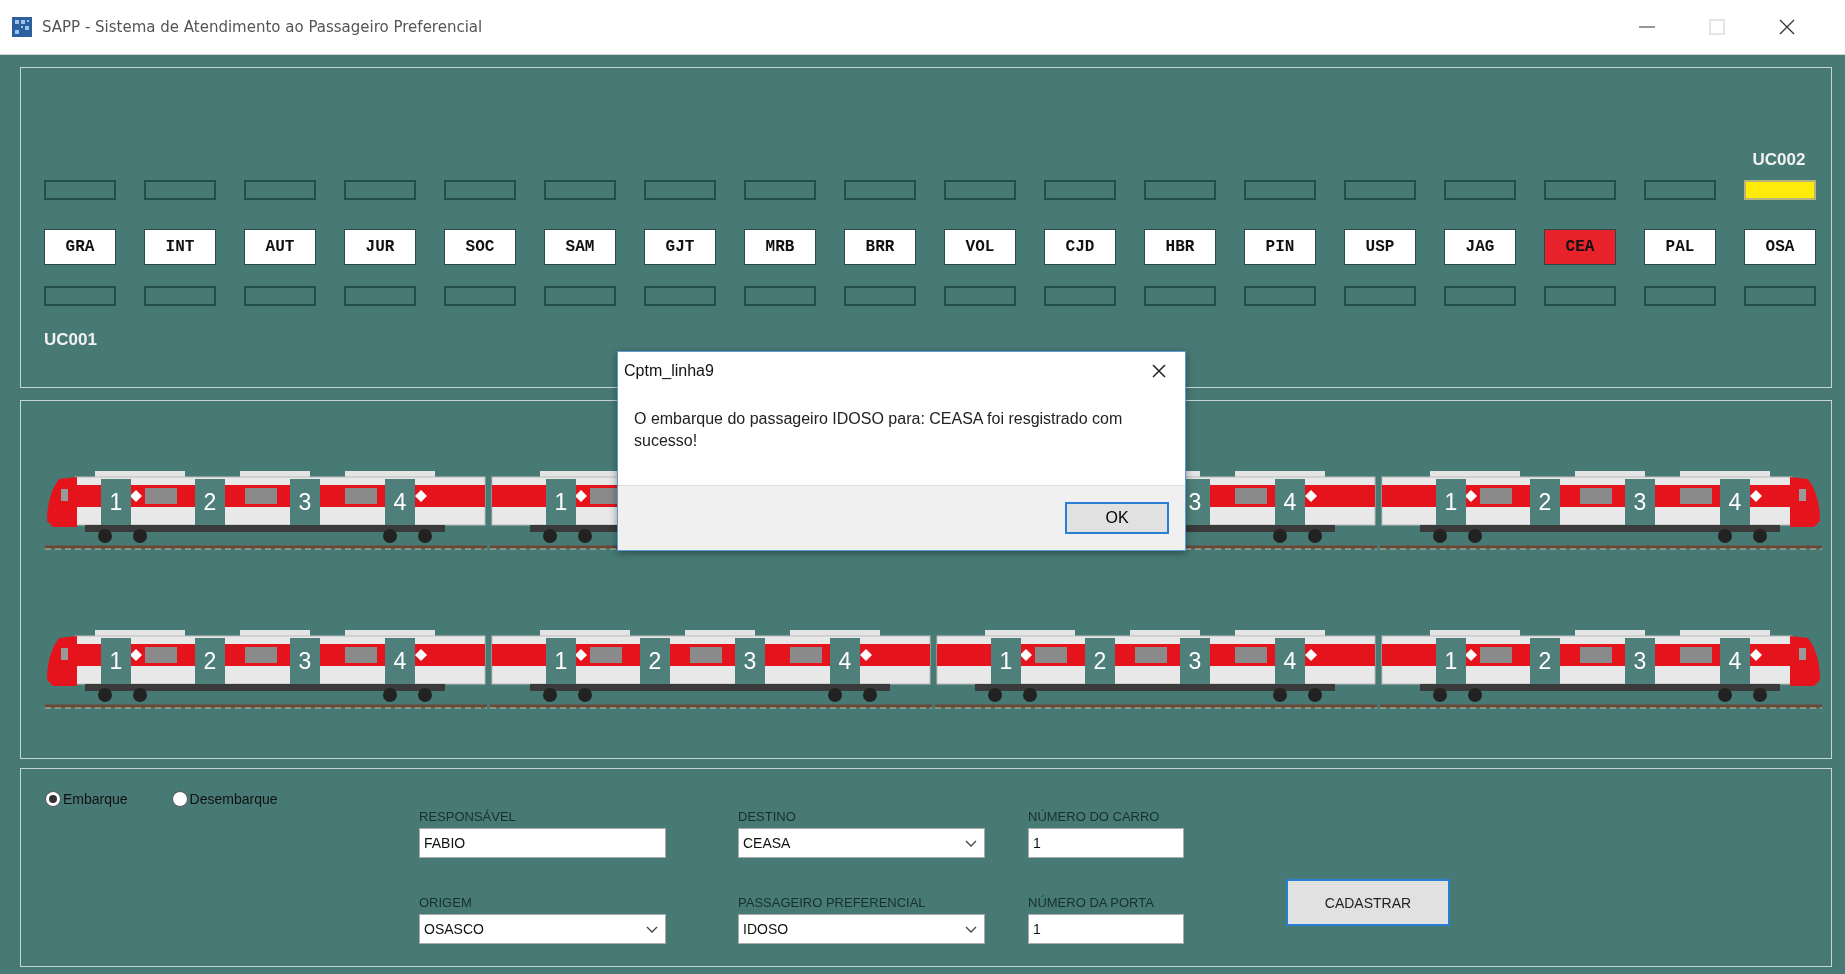 This screenshot has height=974, width=1845. Describe the element at coordinates (1380, 247) in the screenshot. I see `station-button: USP` at that location.